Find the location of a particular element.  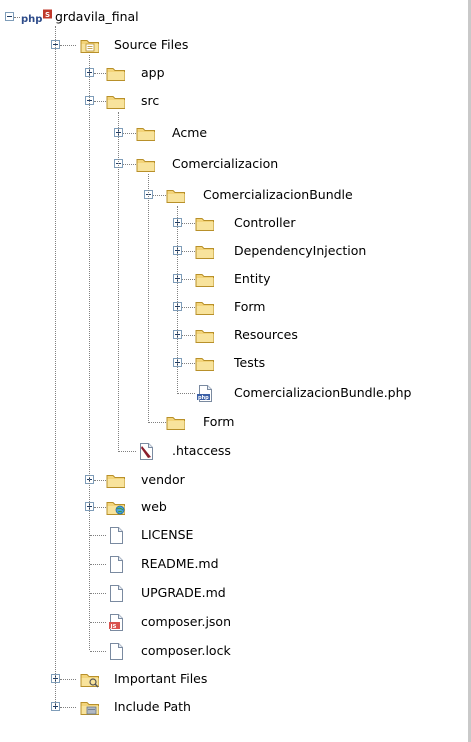

json-file-icon: JS is located at coordinates (116, 622).